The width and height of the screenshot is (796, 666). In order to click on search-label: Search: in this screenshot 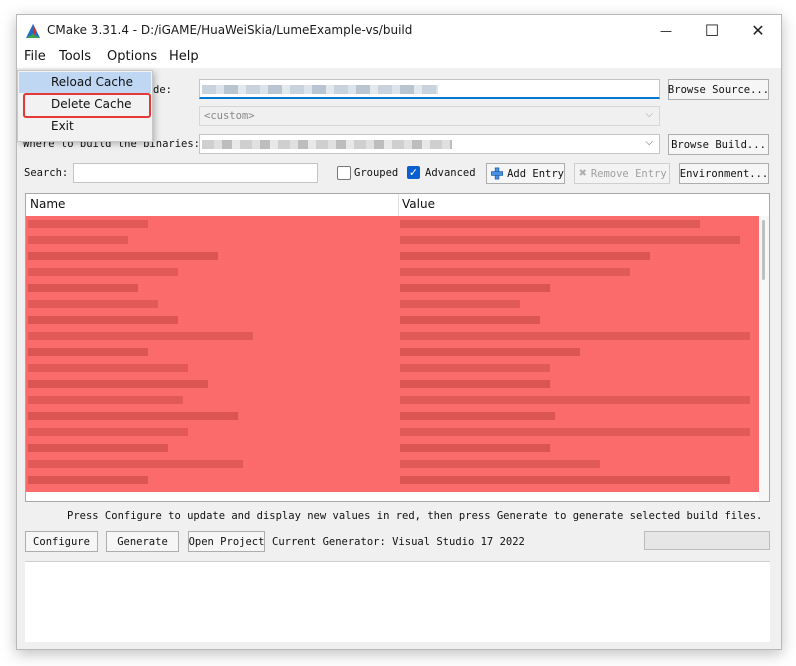, I will do `click(46, 173)`.